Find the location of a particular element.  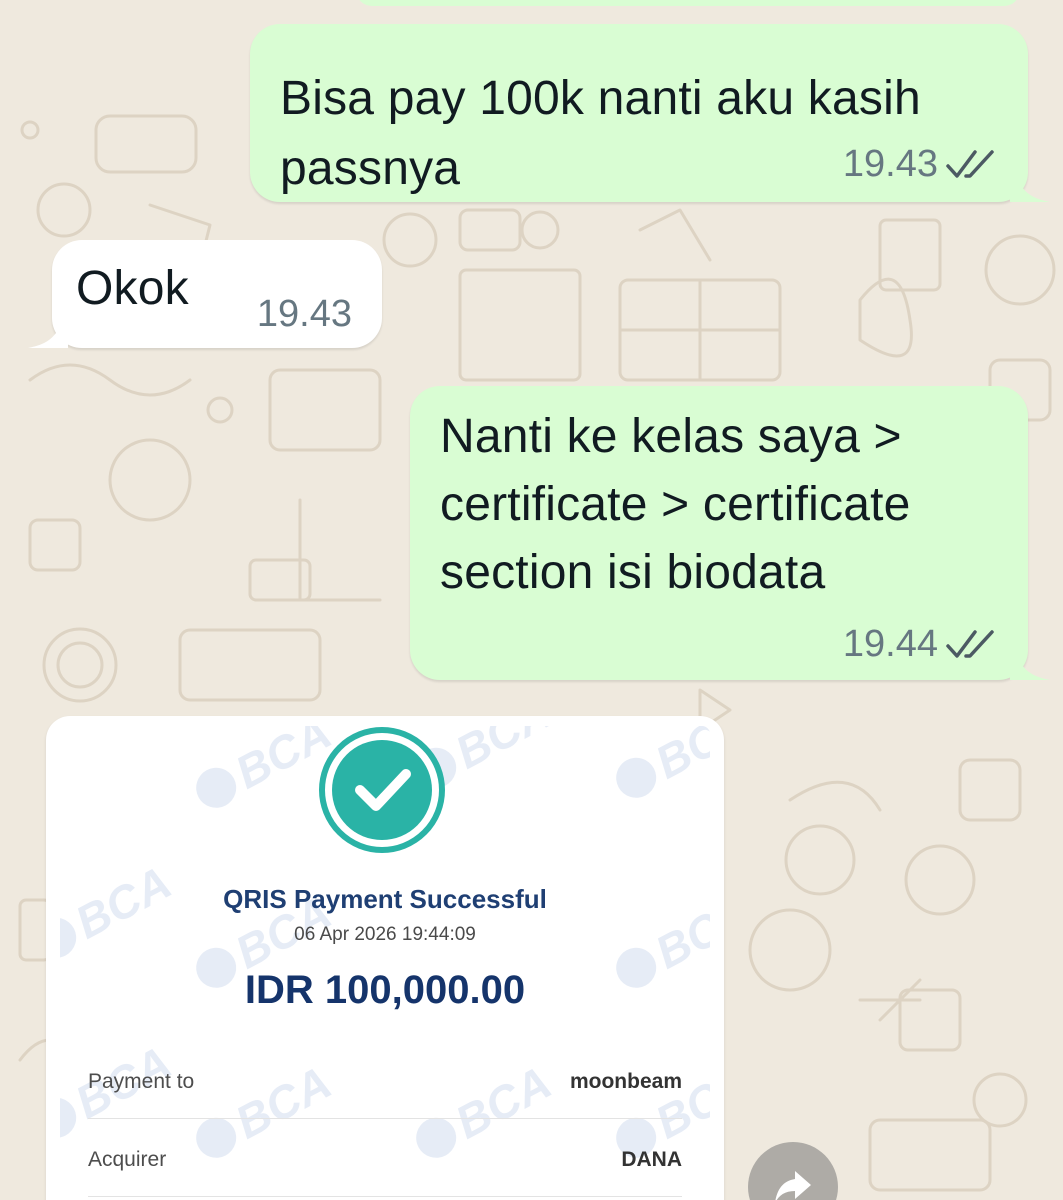

message-meta: 19.44 is located at coordinates (920, 644).